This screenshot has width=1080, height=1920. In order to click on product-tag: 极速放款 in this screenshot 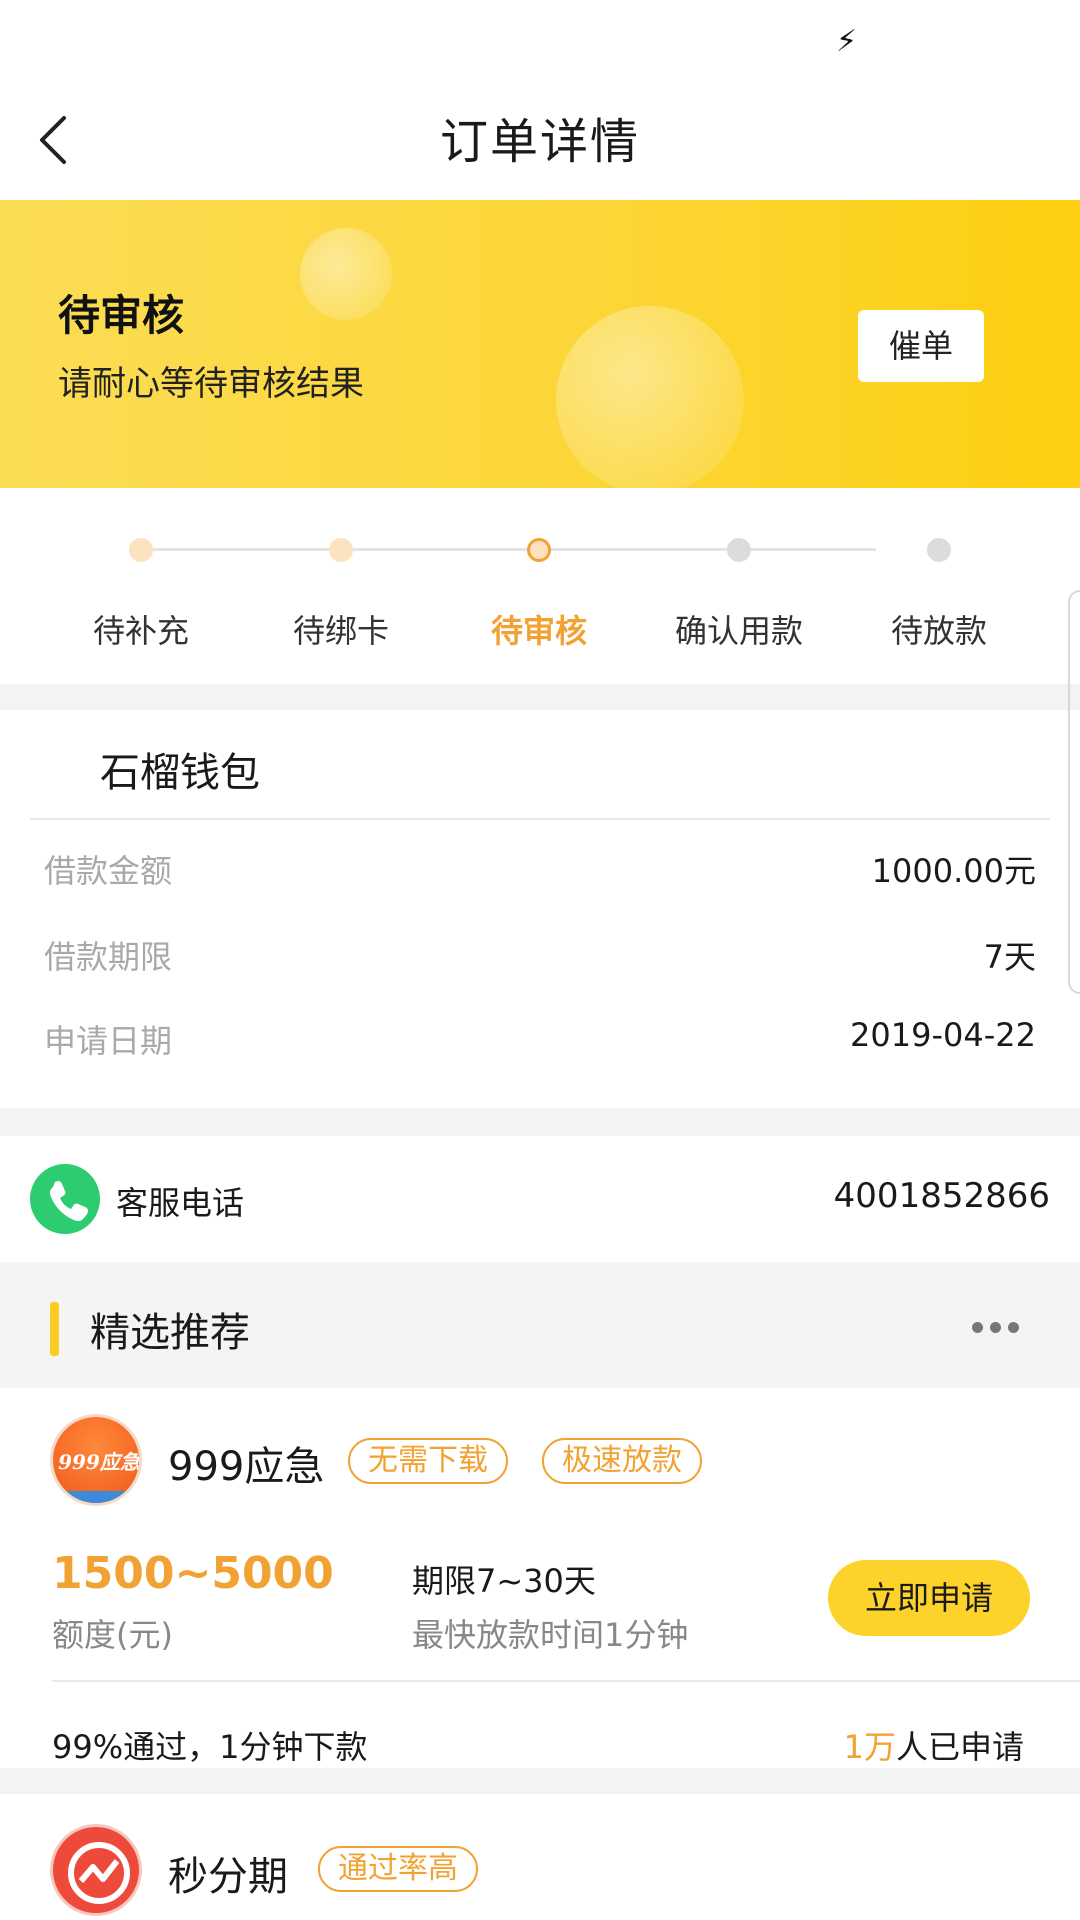, I will do `click(622, 1461)`.